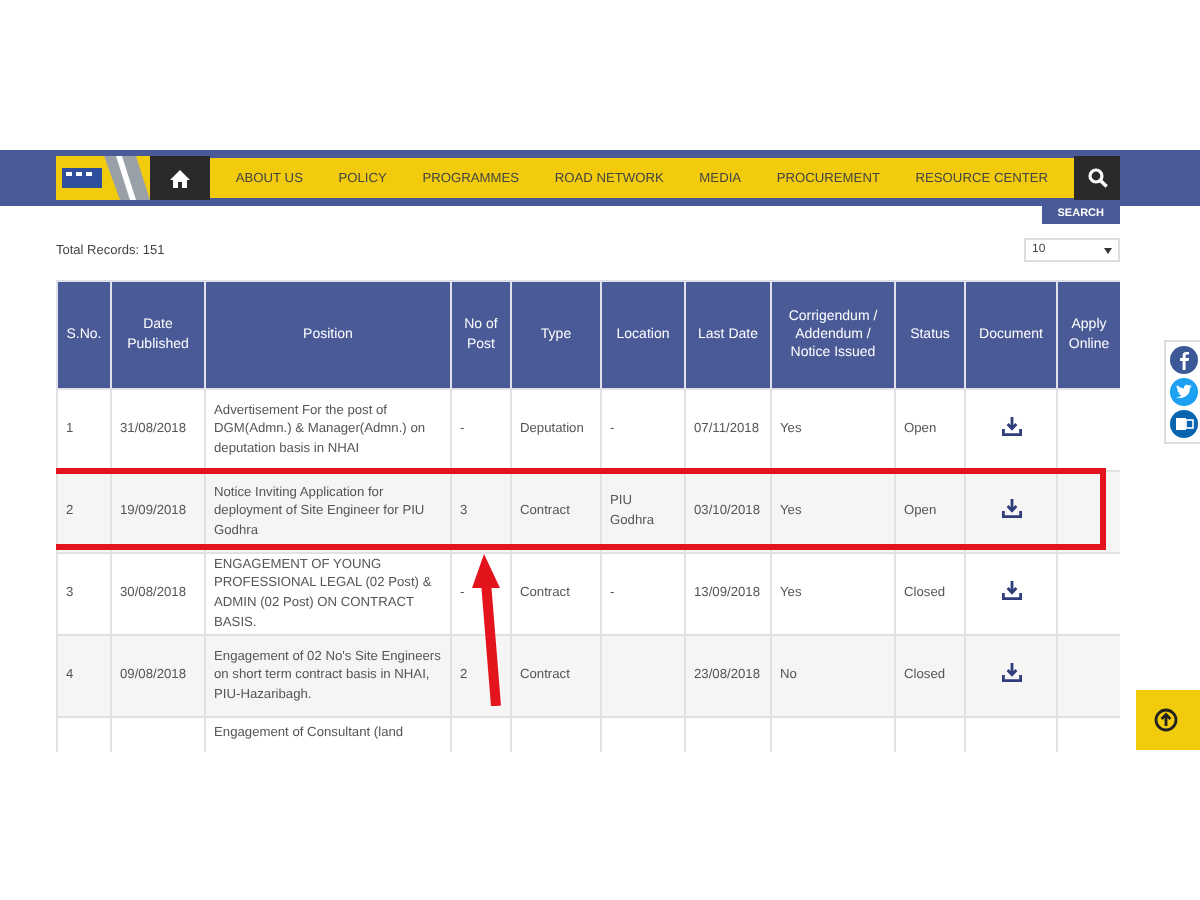  Describe the element at coordinates (103, 178) in the screenshot. I see `logo-icon` at that location.